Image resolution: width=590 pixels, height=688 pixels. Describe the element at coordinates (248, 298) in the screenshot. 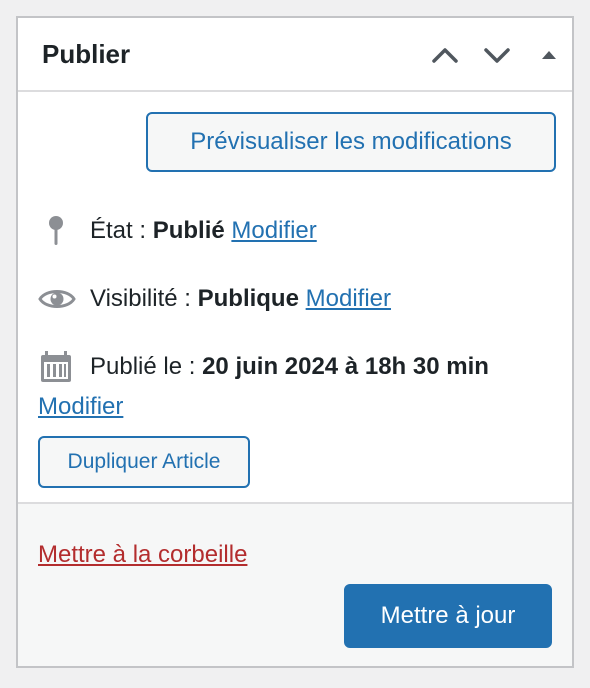

I see `visibility-value: Publique` at that location.